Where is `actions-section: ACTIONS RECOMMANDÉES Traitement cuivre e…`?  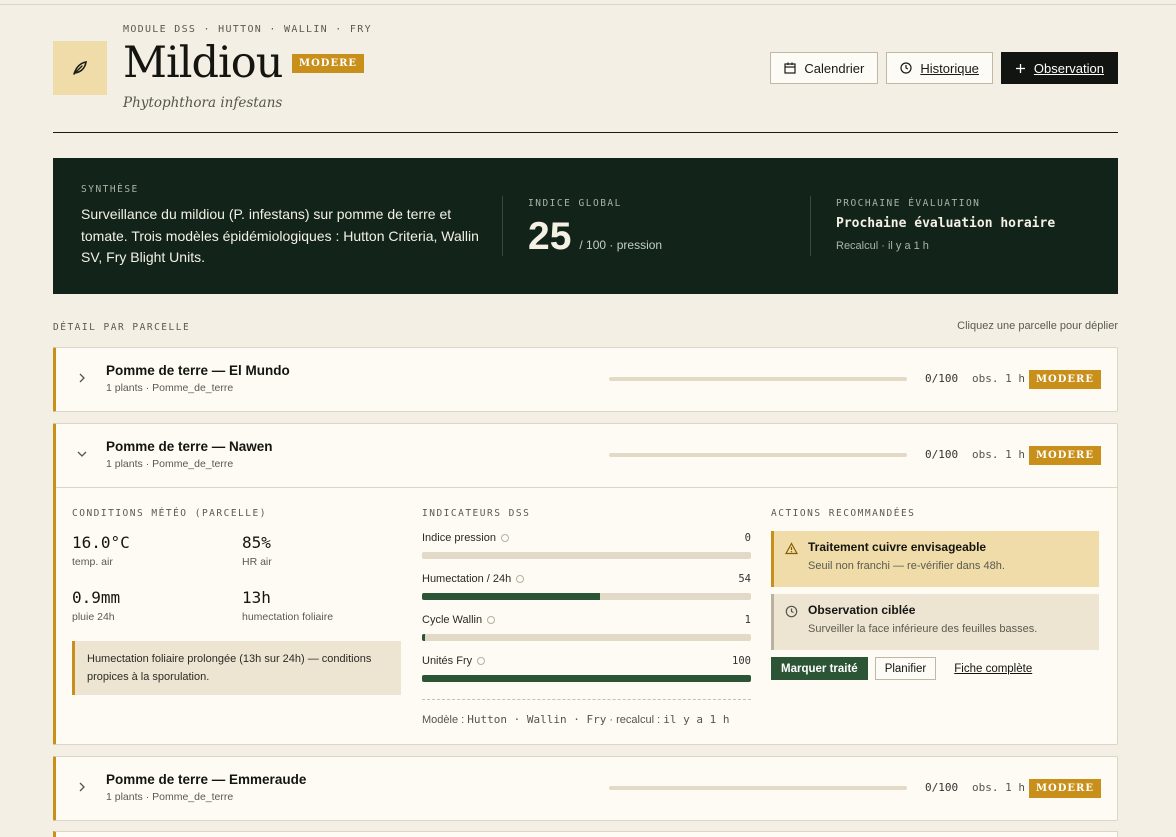
actions-section: ACTIONS RECOMMANDÉES Traitement cuivre e… is located at coordinates (935, 594).